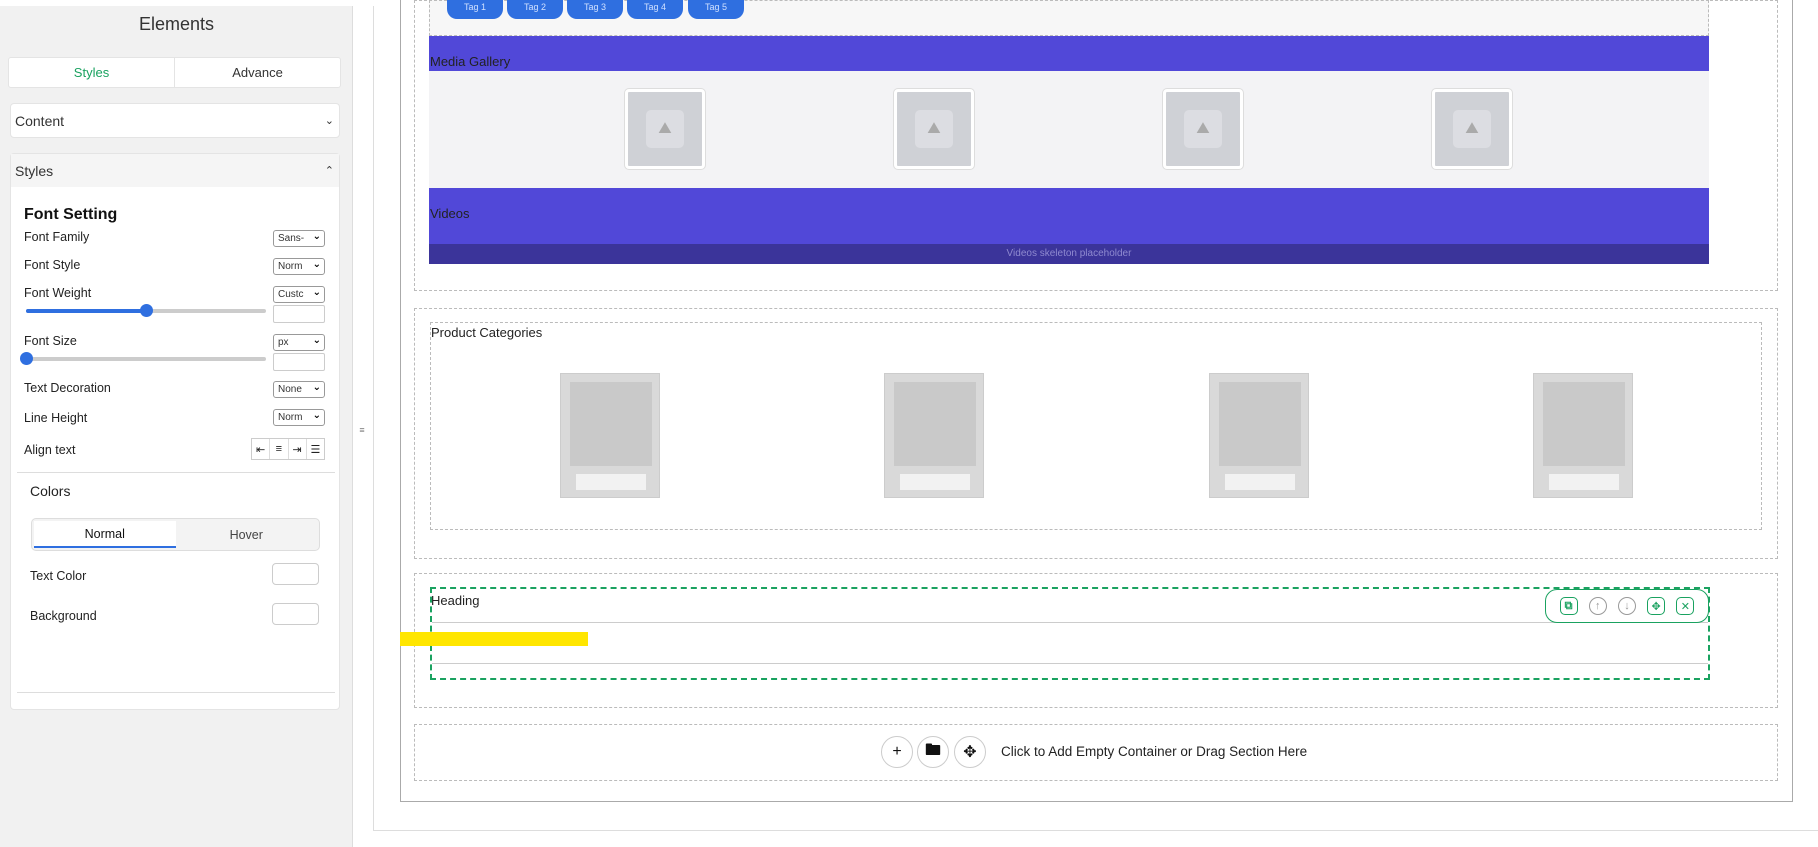 The height and width of the screenshot is (847, 1818). I want to click on text-decoration-select: None ⌄, so click(299, 389).